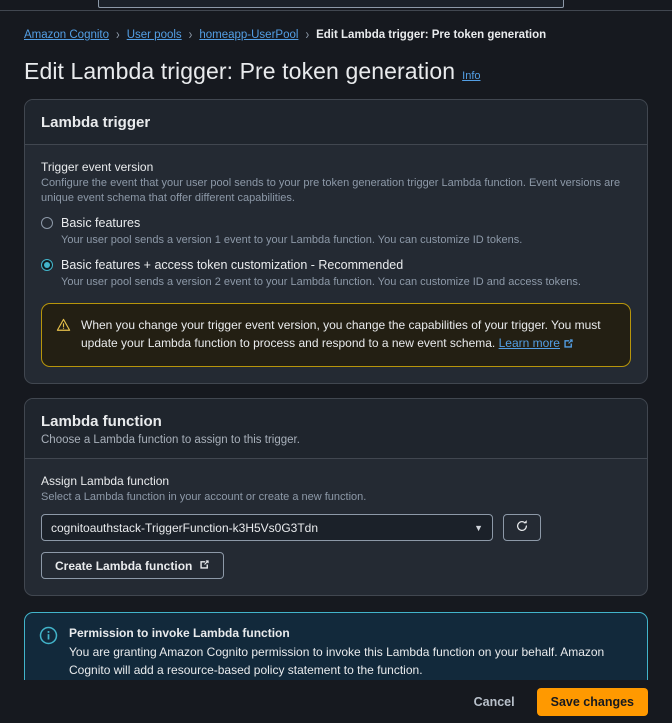  I want to click on global-search-input, so click(331, 4).